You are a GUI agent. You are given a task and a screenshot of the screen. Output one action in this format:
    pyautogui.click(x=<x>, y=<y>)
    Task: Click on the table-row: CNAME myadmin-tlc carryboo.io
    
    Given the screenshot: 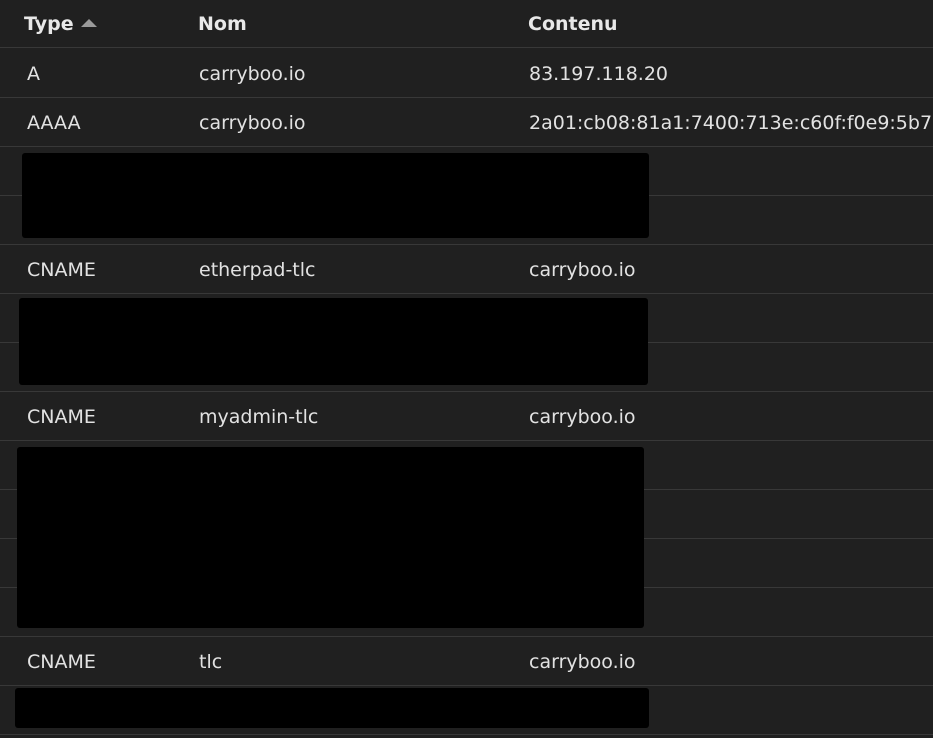 What is the action you would take?
    pyautogui.click(x=466, y=416)
    